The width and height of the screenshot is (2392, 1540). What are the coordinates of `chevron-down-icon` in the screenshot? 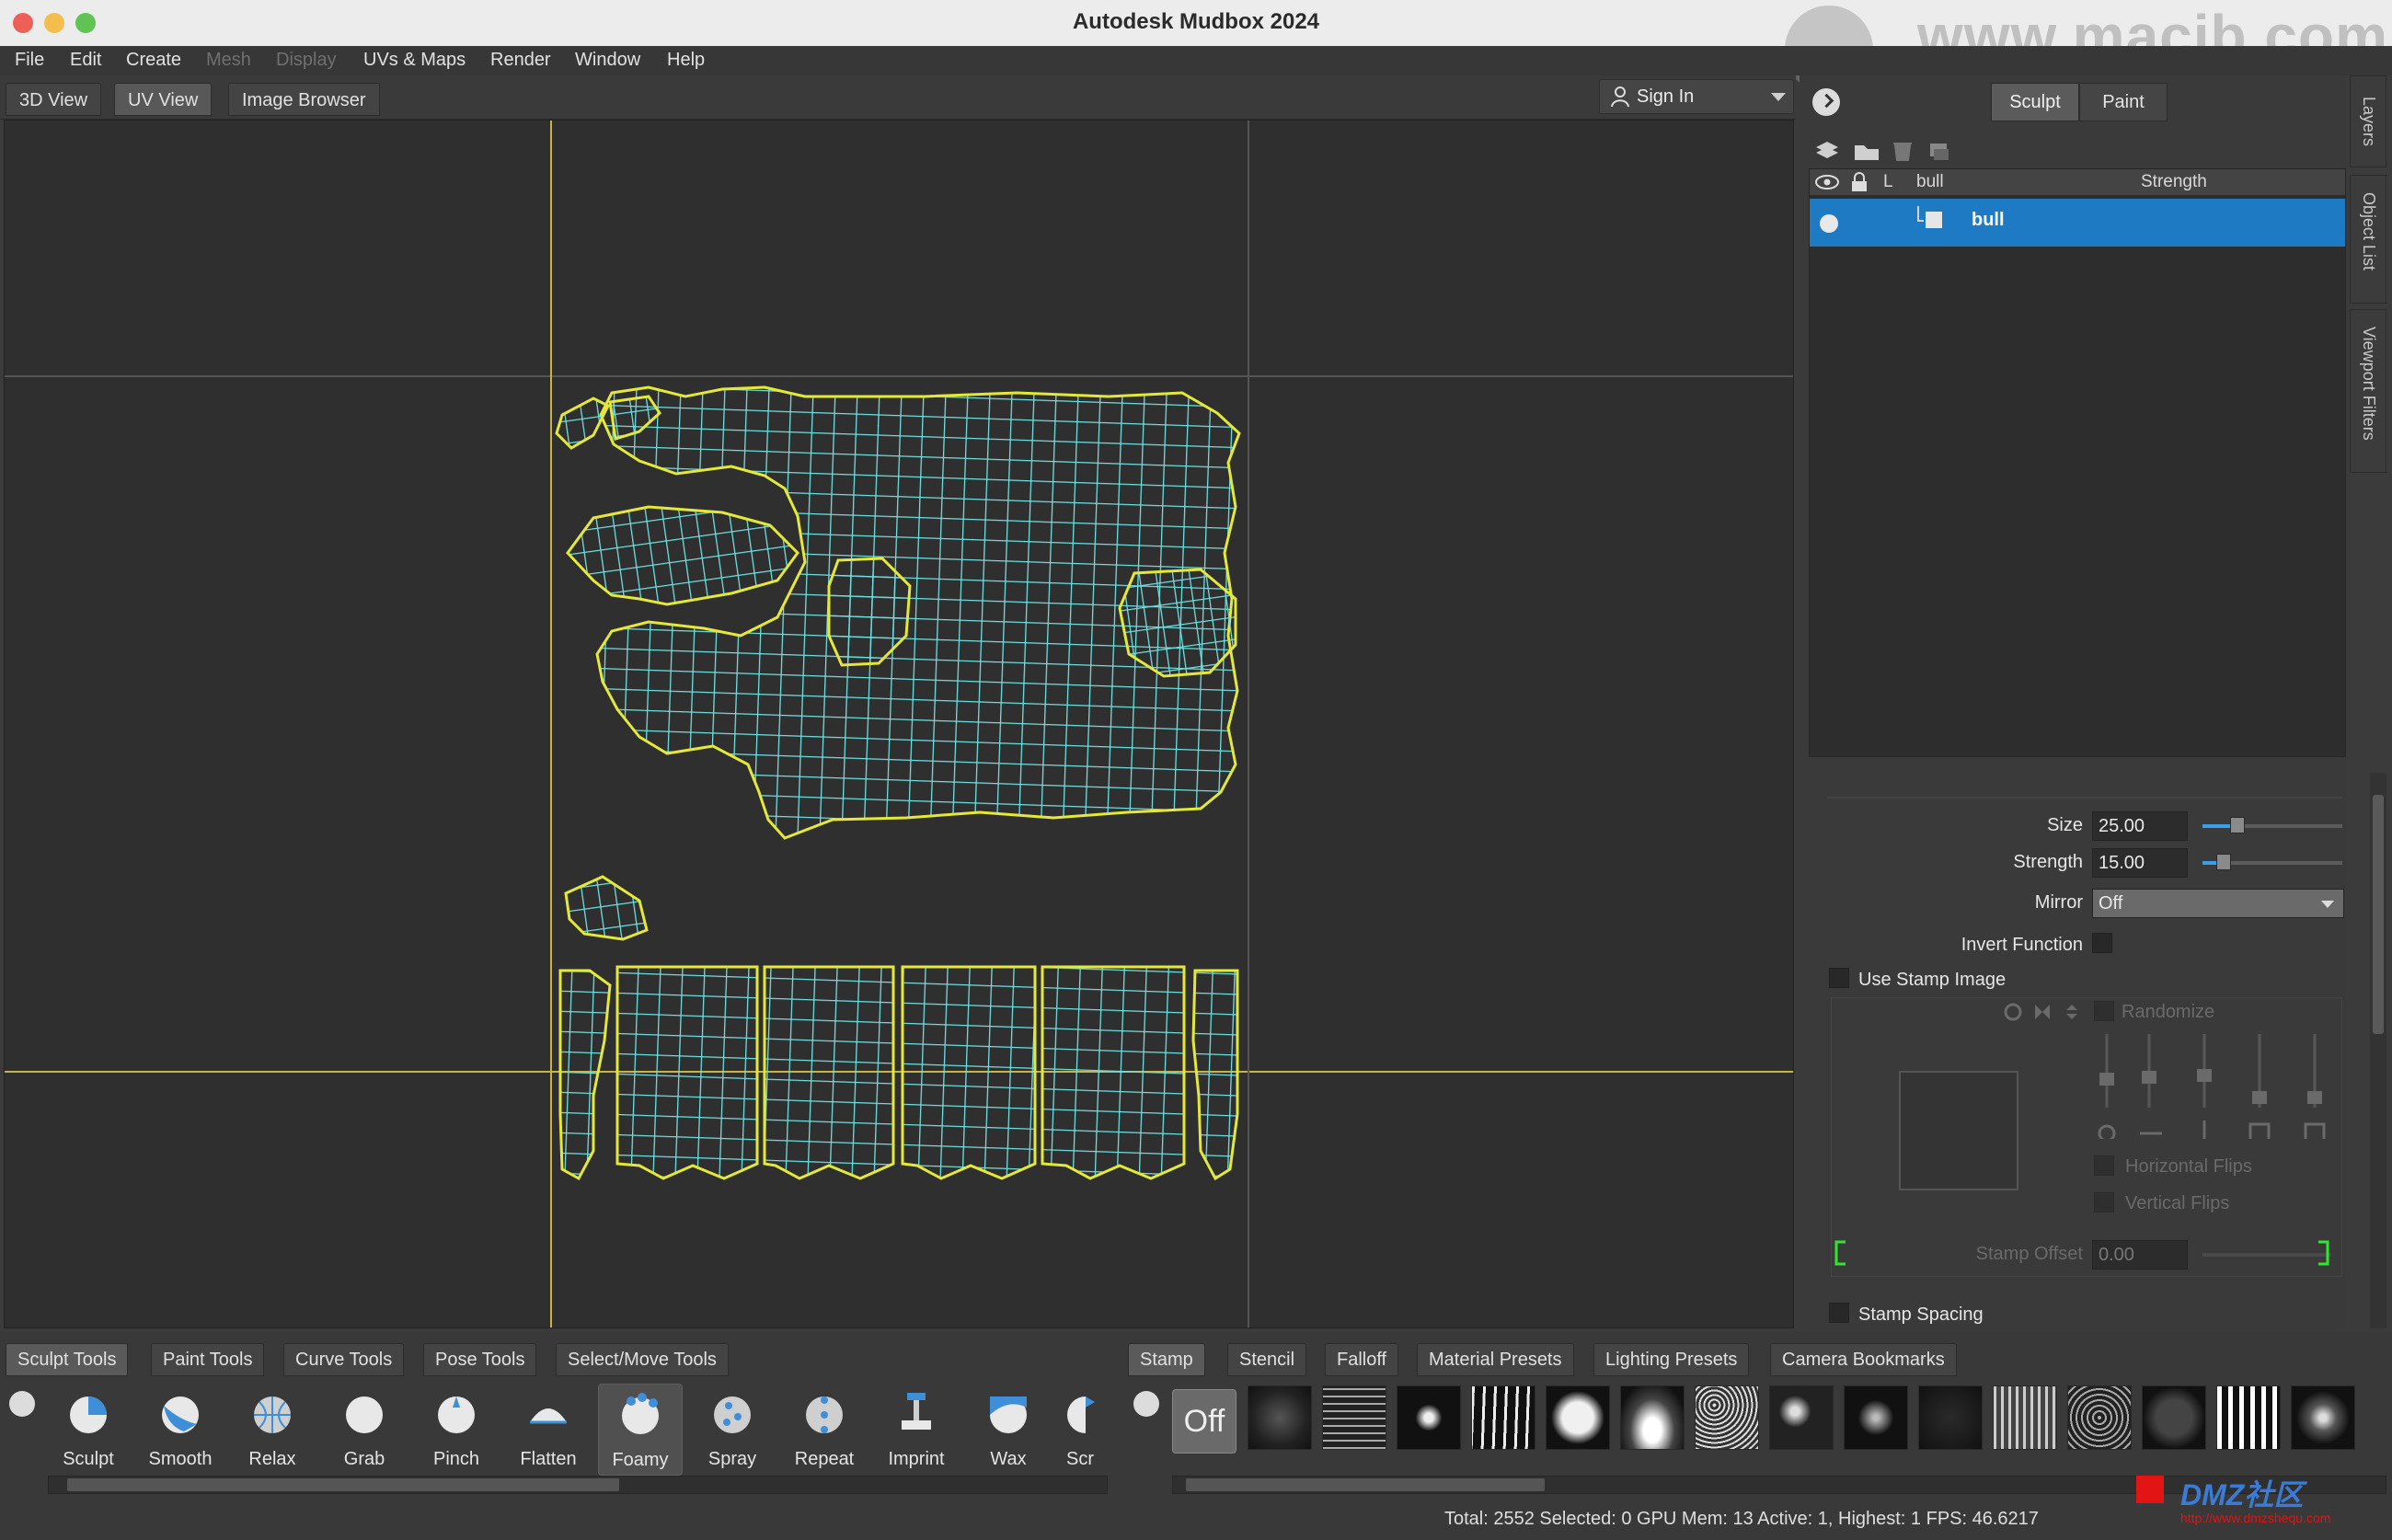 It's located at (1778, 97).